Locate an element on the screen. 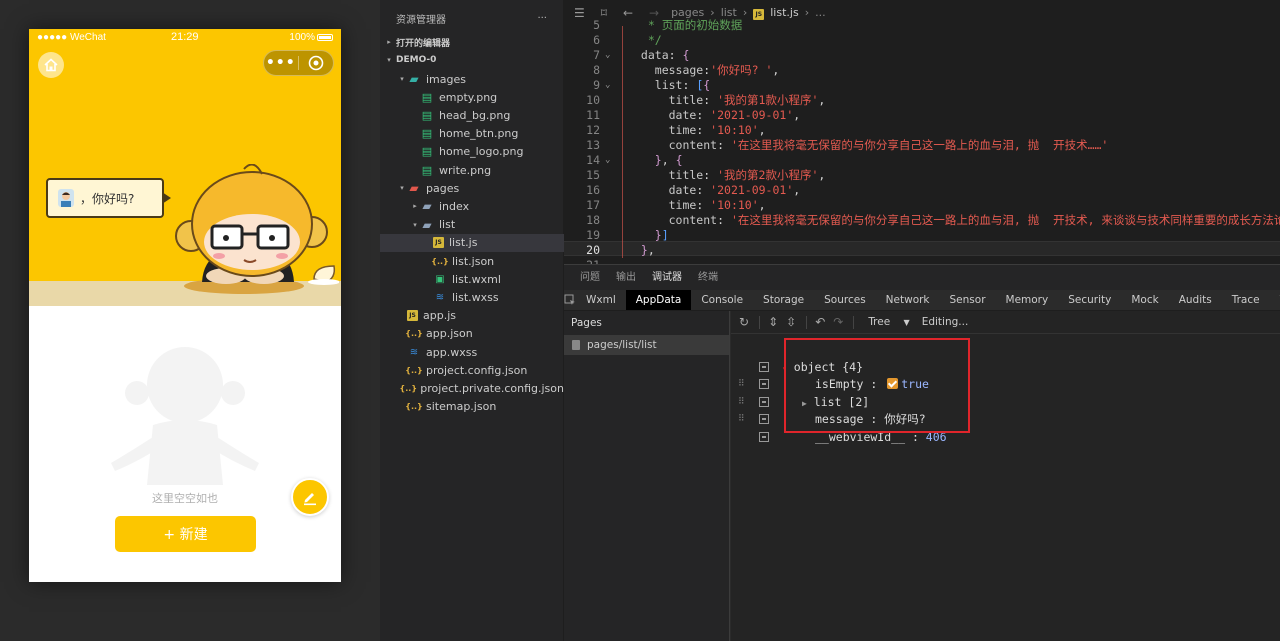  file-tree-item: {..} app.json is located at coordinates (472, 334).